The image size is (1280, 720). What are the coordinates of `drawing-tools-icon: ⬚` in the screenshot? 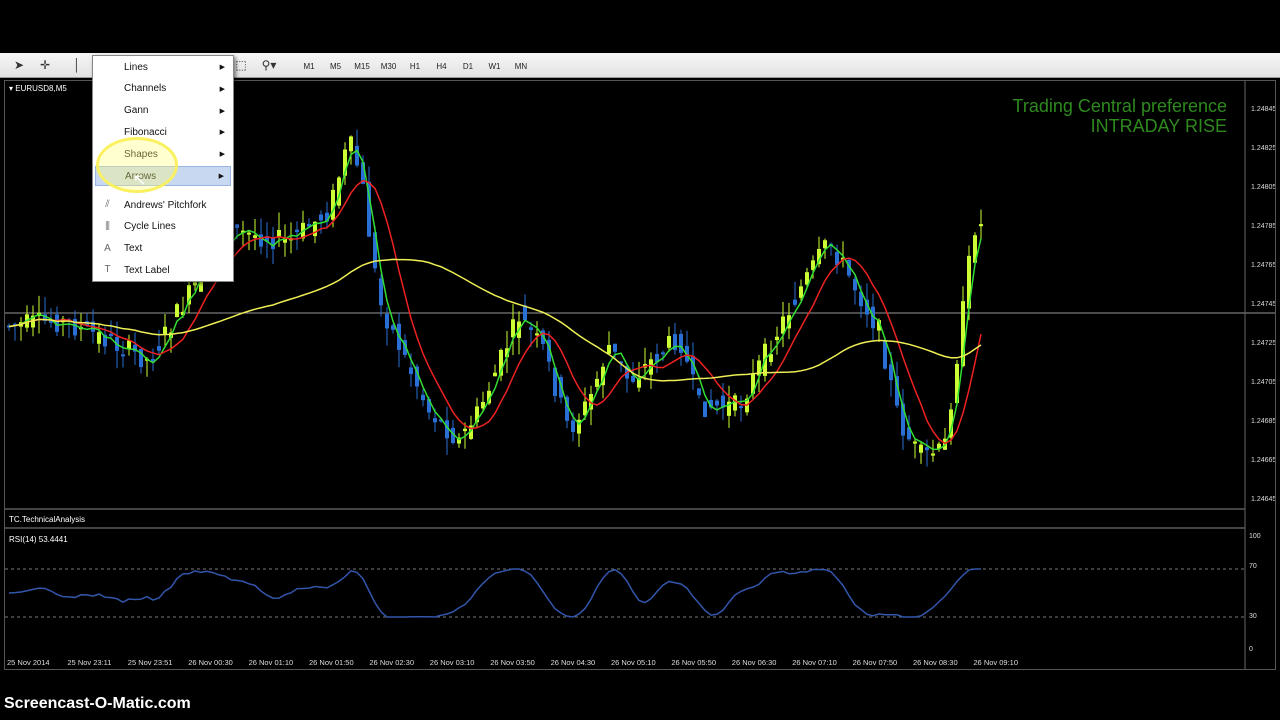 It's located at (241, 65).